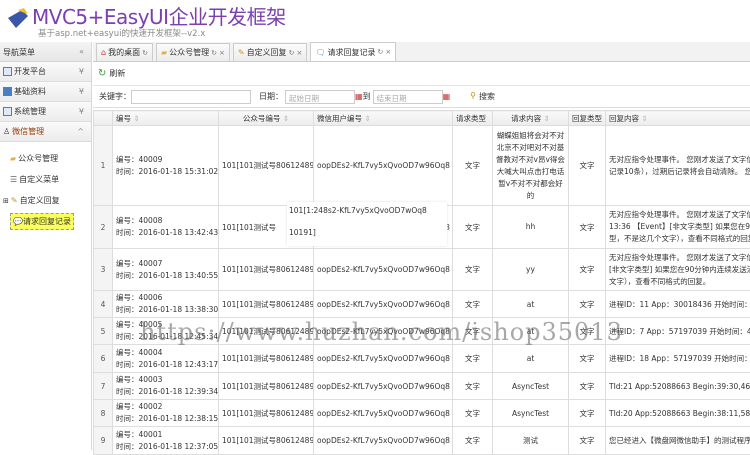 This screenshot has width=750, height=455. What do you see at coordinates (6, 201) in the screenshot?
I see `expand-icon: ⊞` at bounding box center [6, 201].